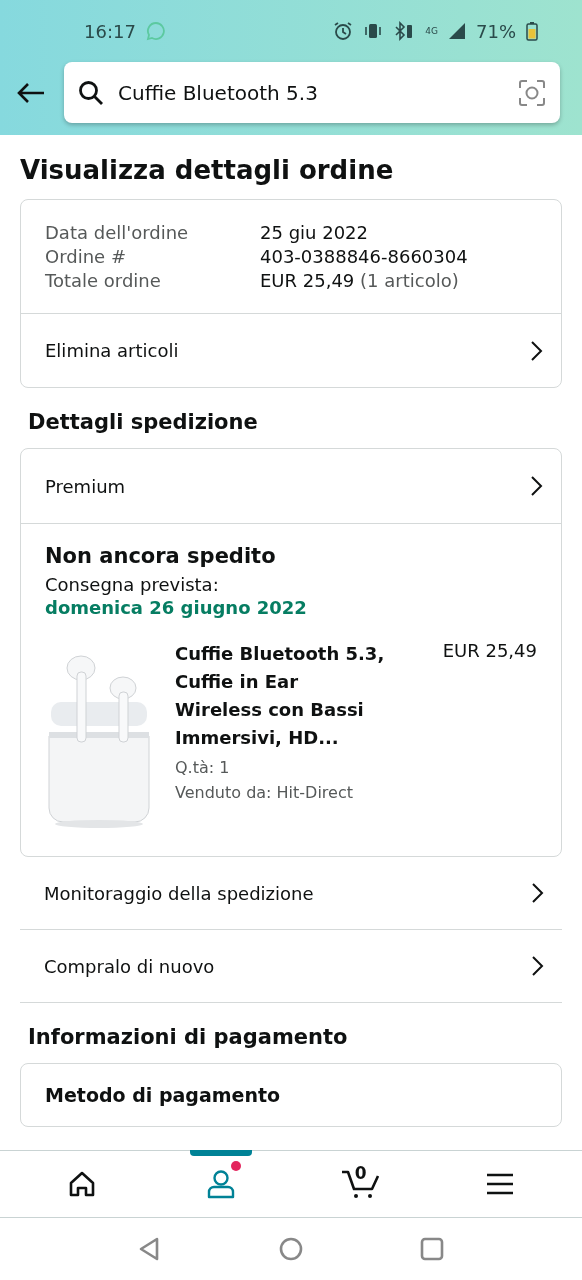 The height and width of the screenshot is (1280, 582). Describe the element at coordinates (343, 31) in the screenshot. I see `alarm-icon` at that location.